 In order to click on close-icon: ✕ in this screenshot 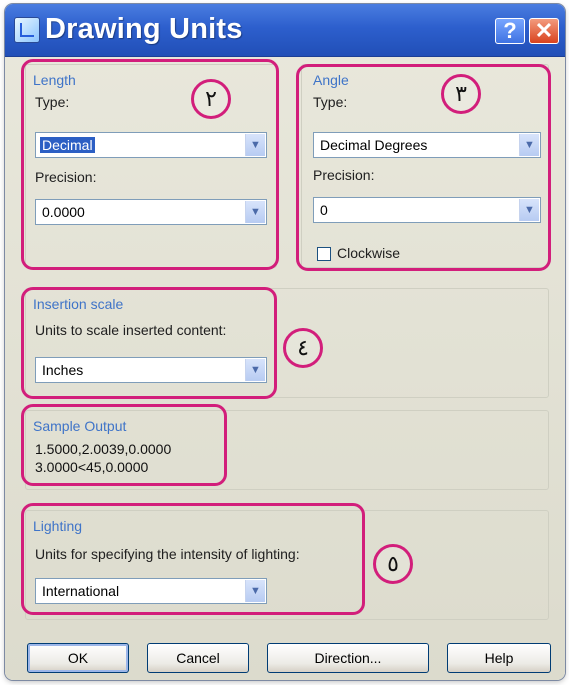, I will do `click(544, 30)`.